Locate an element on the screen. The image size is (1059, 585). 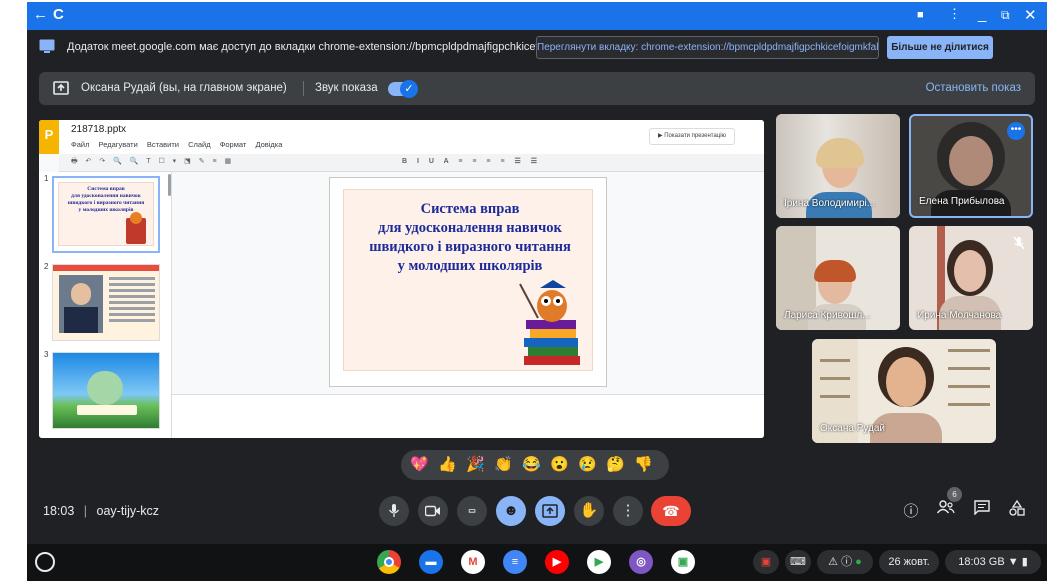
end-call-button: ☎ is located at coordinates (671, 511).